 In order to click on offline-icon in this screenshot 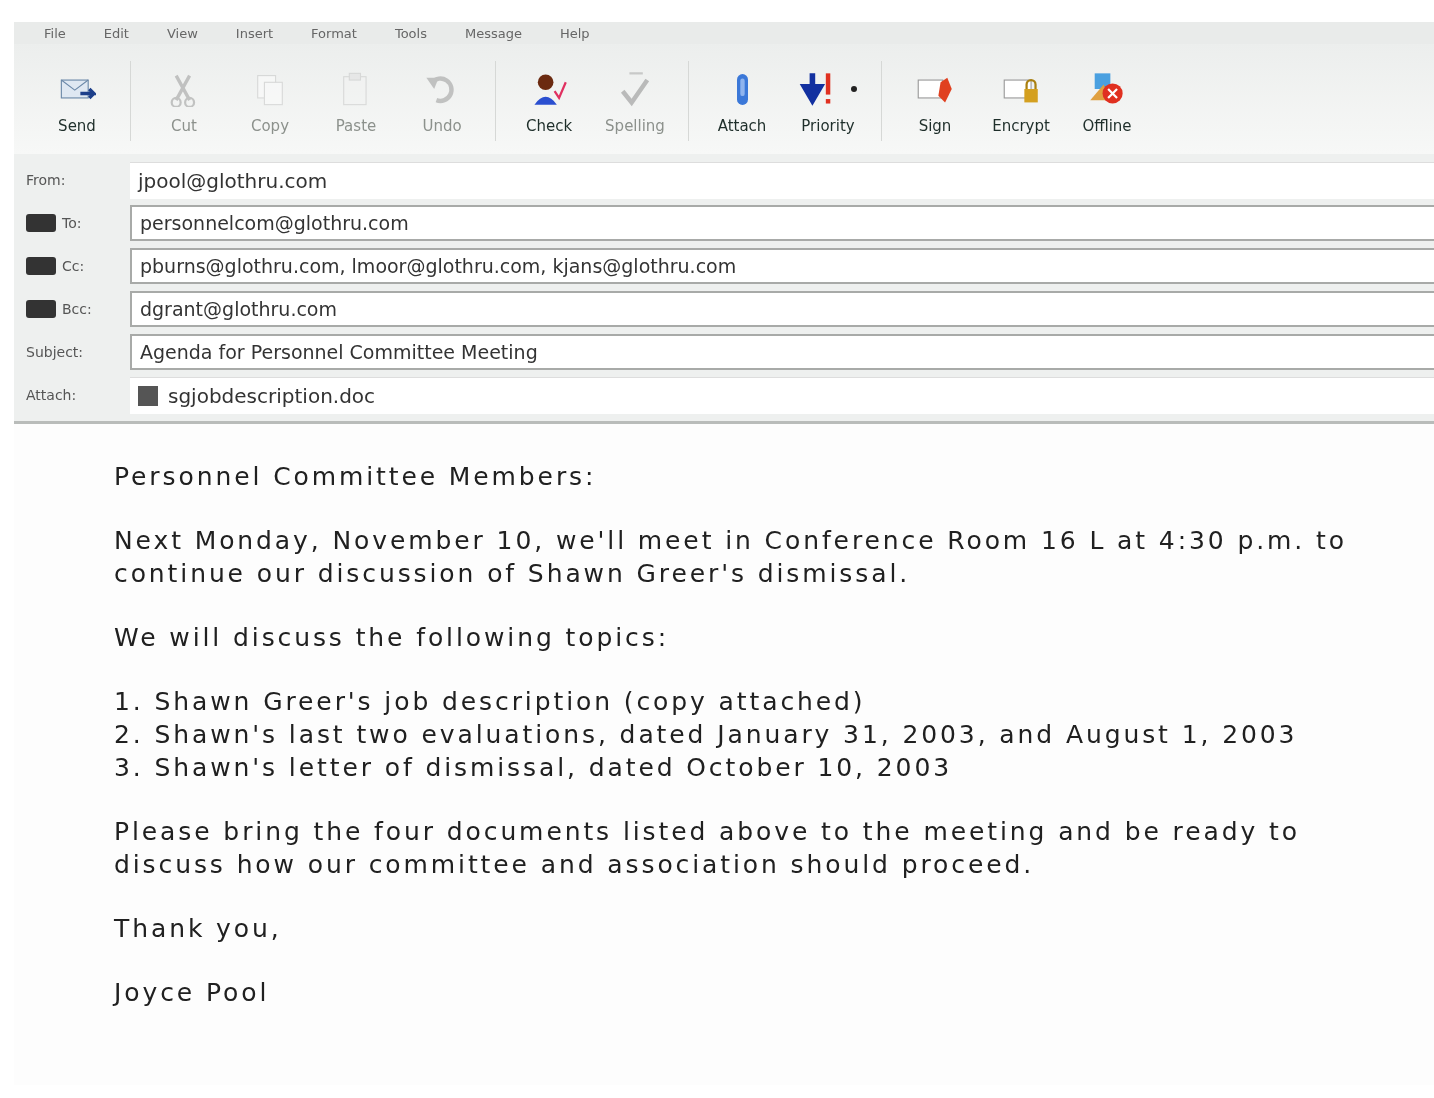, I will do `click(1107, 89)`.